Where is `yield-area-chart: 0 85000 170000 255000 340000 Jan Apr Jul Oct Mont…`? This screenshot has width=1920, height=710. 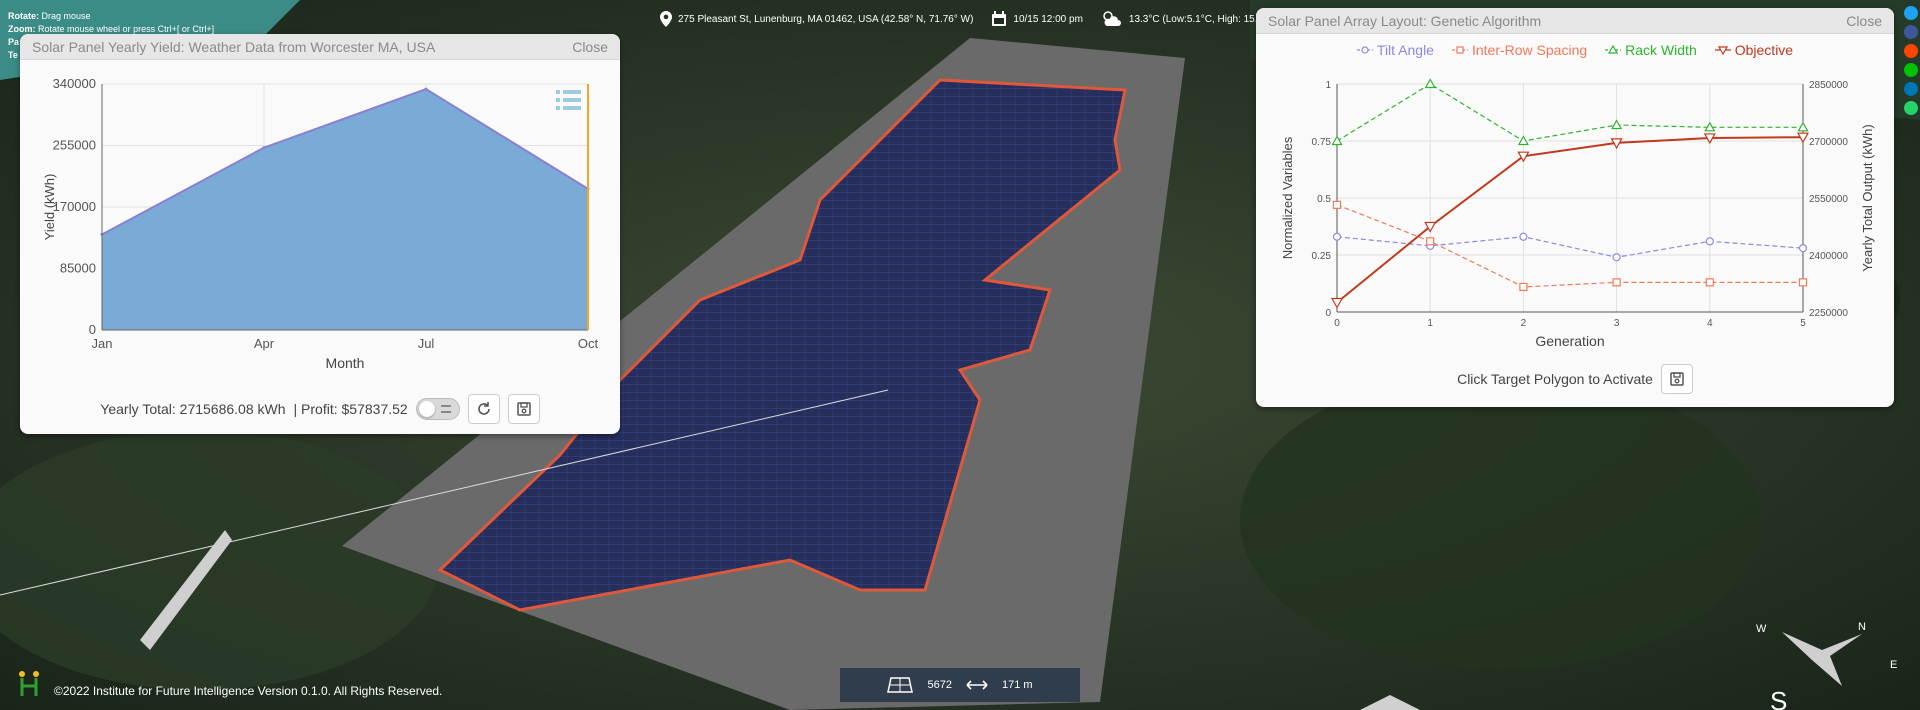 yield-area-chart: 0 85000 170000 255000 340000 Jan Apr Jul Oct Mont… is located at coordinates (320, 223).